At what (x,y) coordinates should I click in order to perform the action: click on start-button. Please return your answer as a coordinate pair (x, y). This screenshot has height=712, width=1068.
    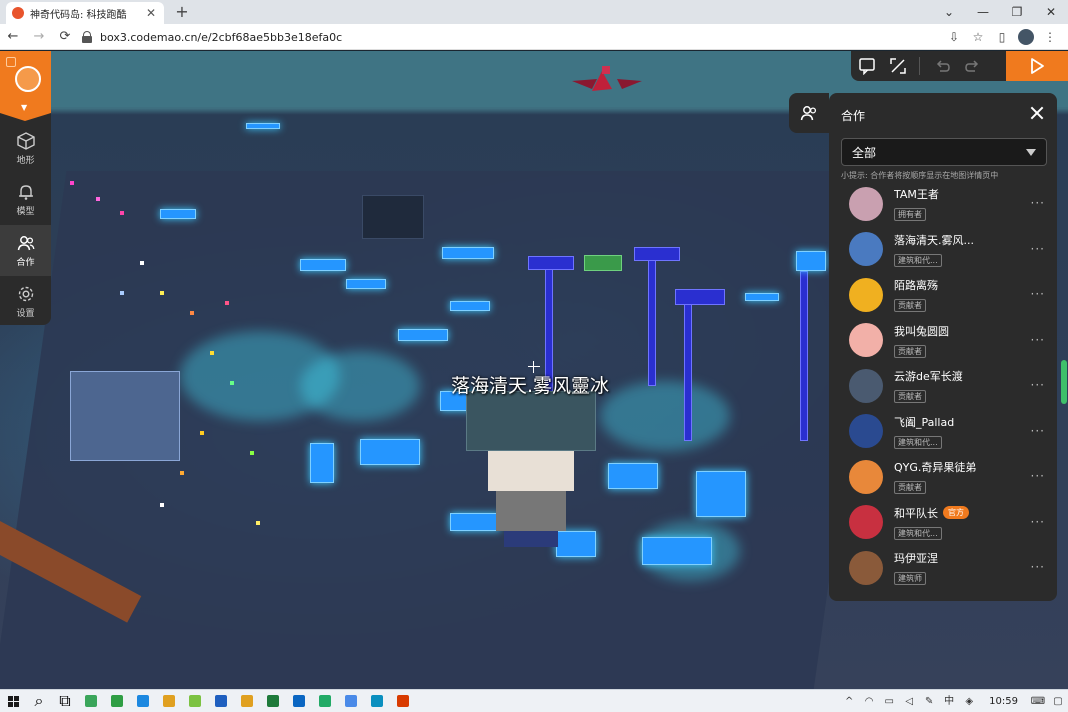
    Looking at the image, I should click on (13, 701).